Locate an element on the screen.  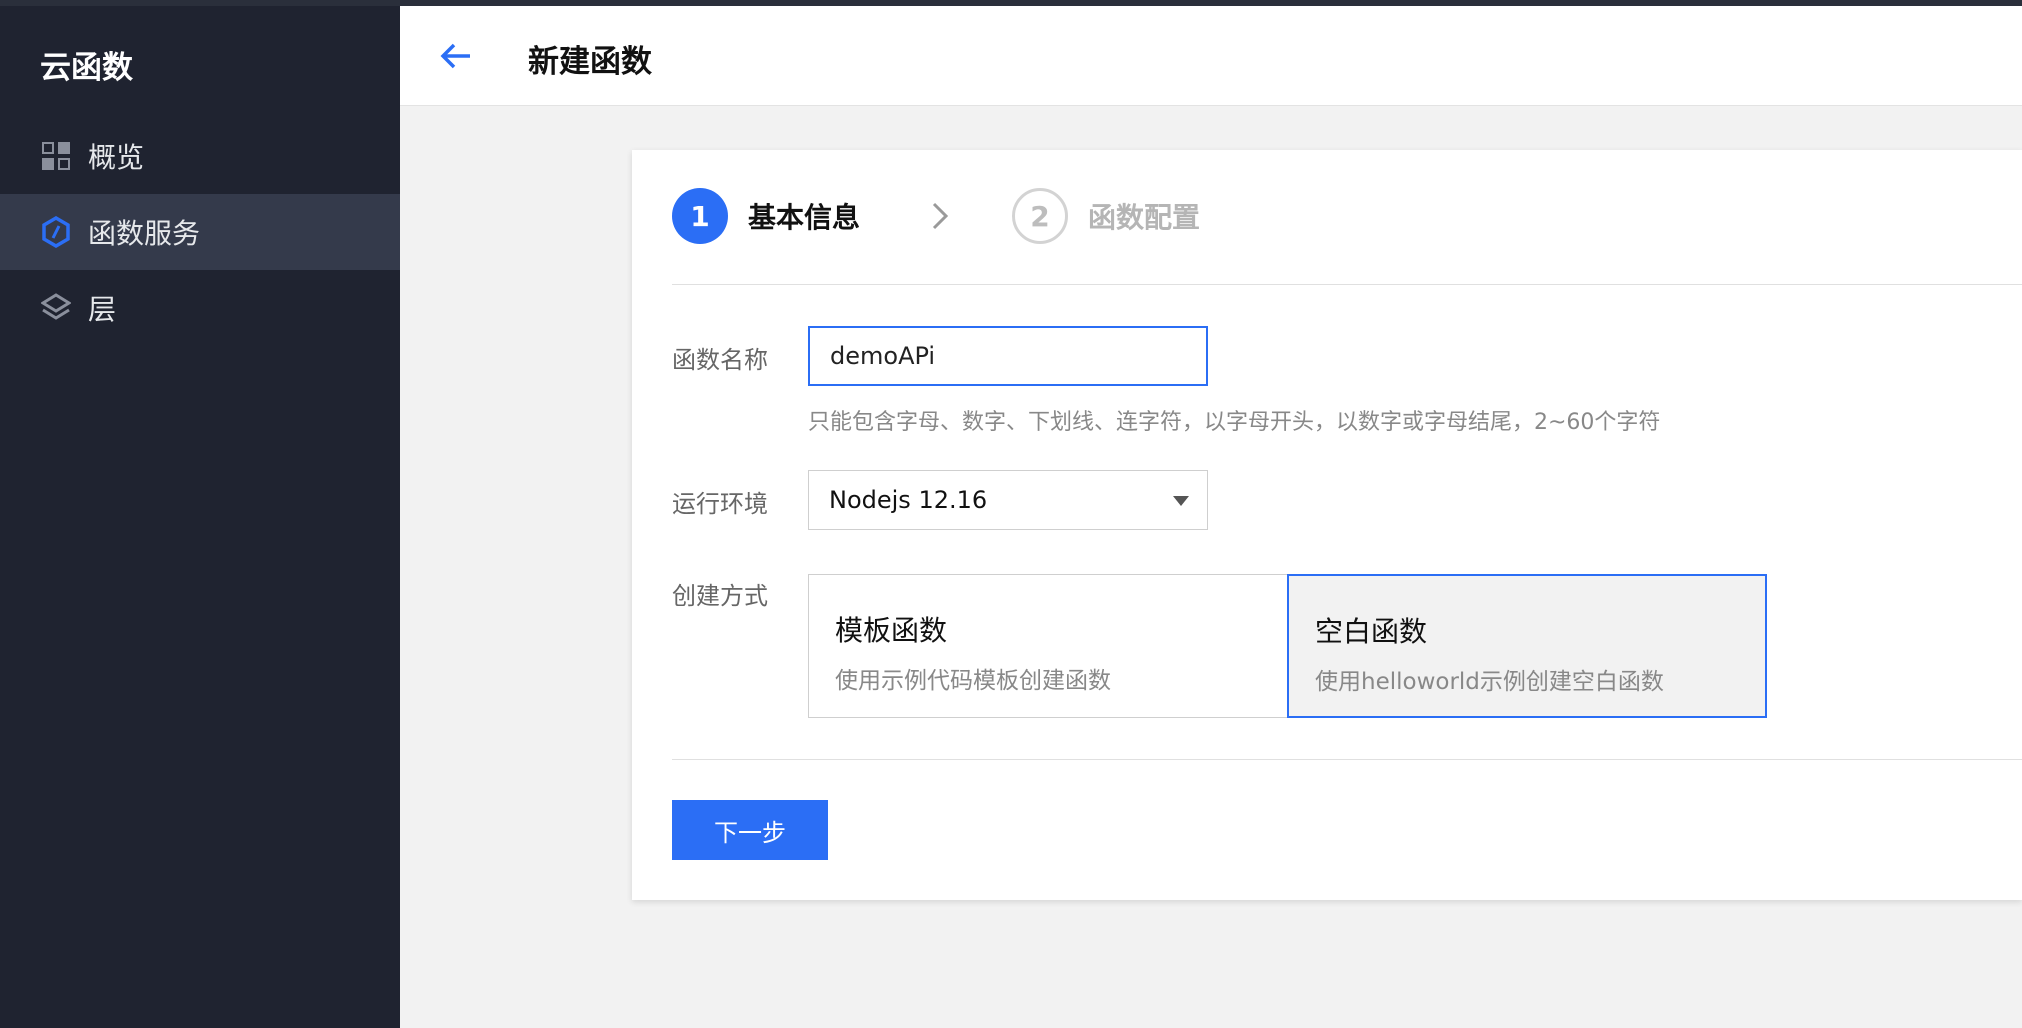
function-name-input is located at coordinates (1008, 356).